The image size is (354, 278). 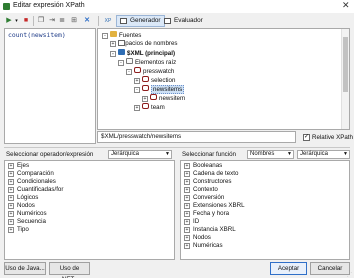 I want to click on tree-node-espacios: + Espacios de nombres, so click(x=144, y=44).